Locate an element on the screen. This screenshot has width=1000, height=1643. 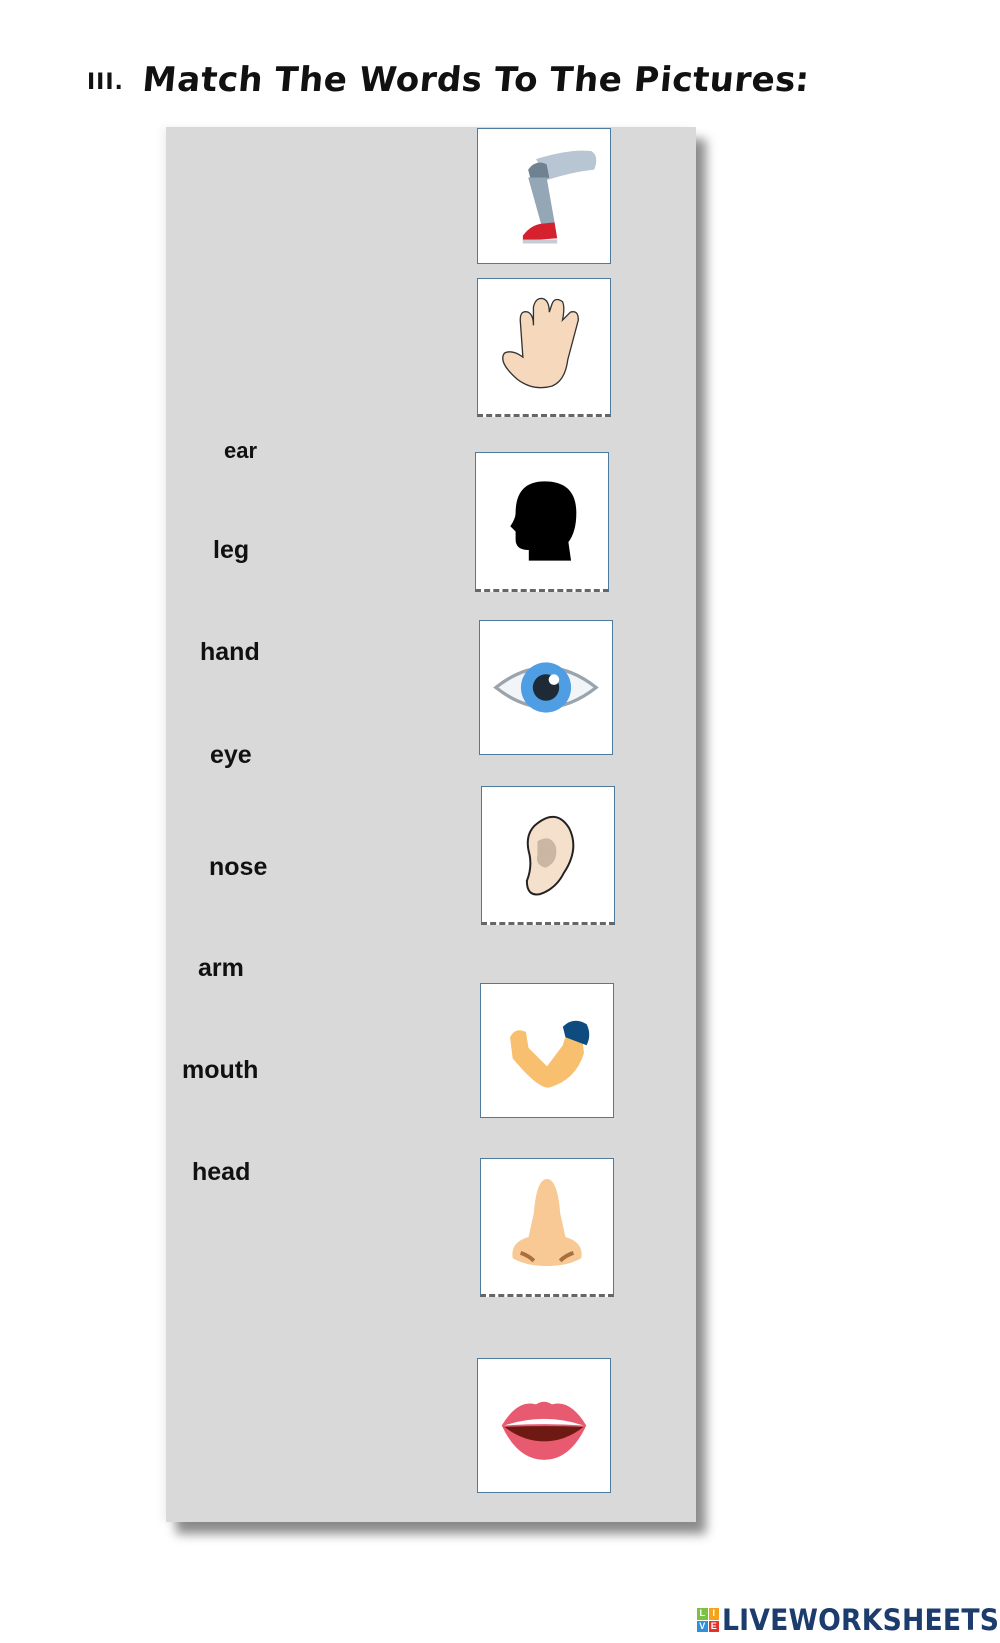
logo-tile-i: I is located at coordinates (713, 1614).